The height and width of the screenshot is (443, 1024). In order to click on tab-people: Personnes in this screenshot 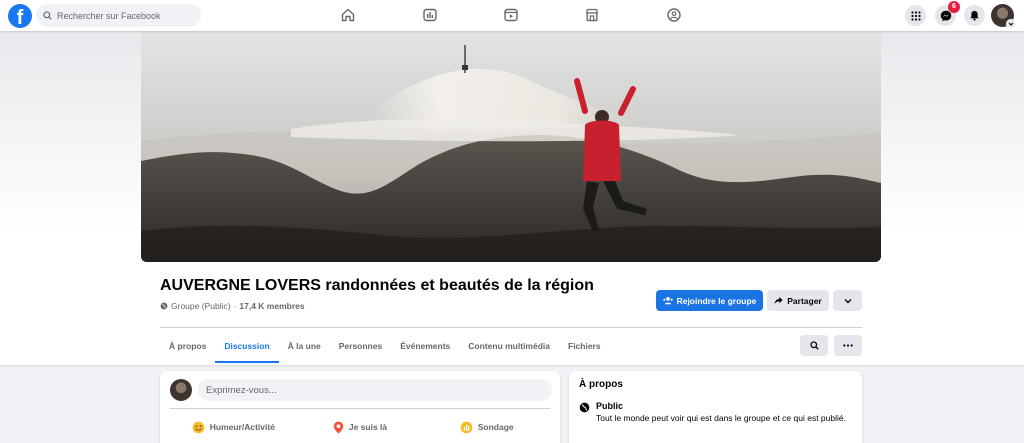, I will do `click(360, 346)`.